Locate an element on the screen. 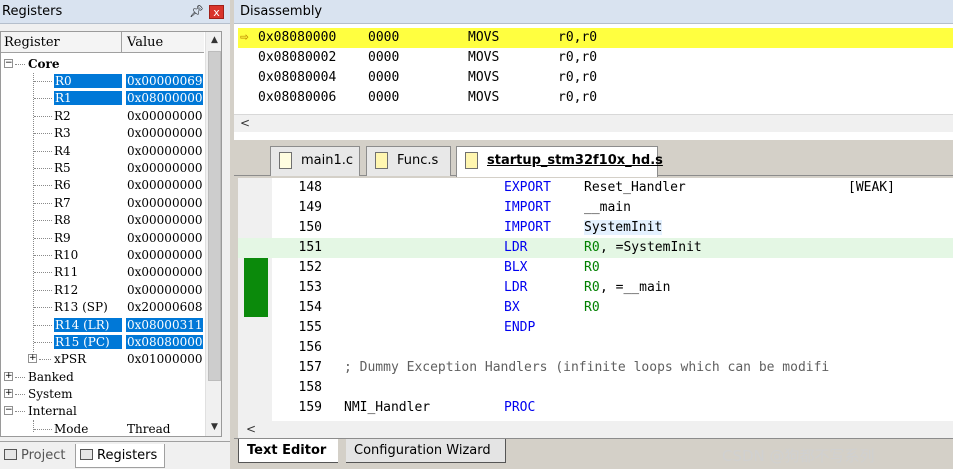  code-token: BX is located at coordinates (512, 307).